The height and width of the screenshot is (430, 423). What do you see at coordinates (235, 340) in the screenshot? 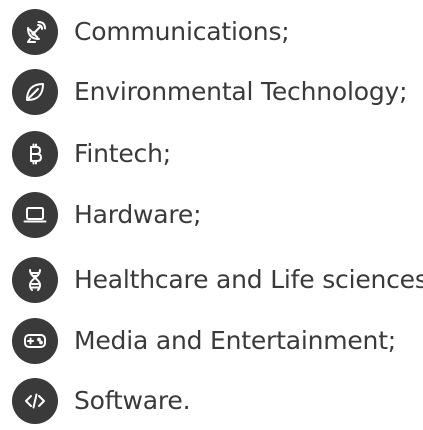
I see `item-label: Media and Entertainment;` at bounding box center [235, 340].